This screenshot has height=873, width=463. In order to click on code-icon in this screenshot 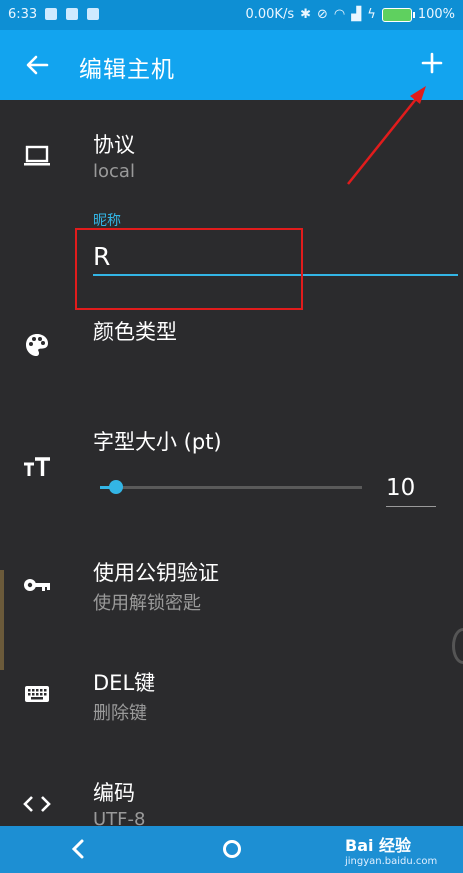, I will do `click(37, 804)`.